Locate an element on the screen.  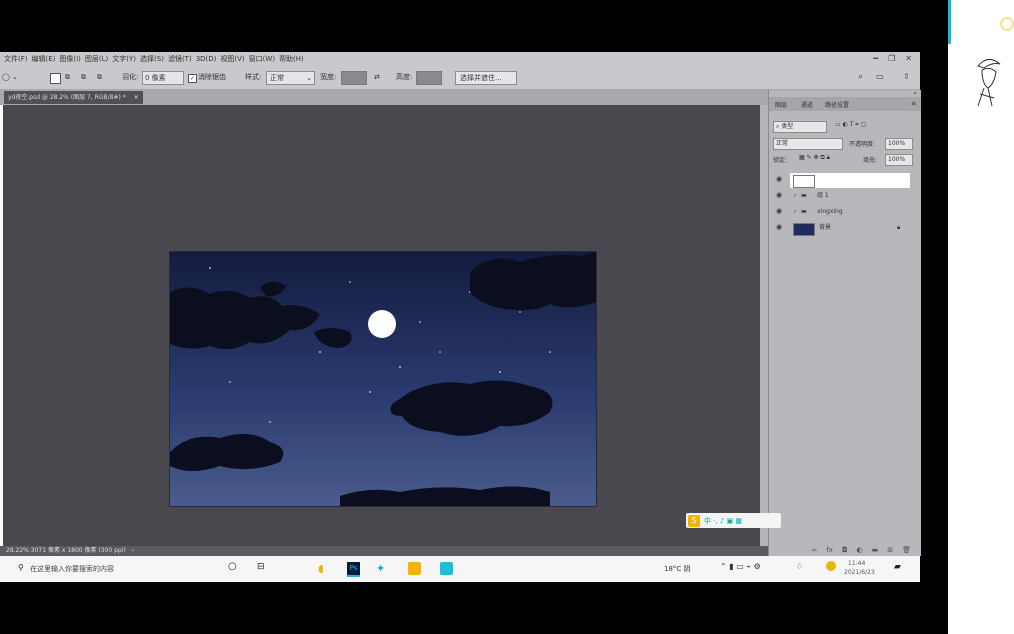
opacity-input: 100% is located at coordinates (899, 144).